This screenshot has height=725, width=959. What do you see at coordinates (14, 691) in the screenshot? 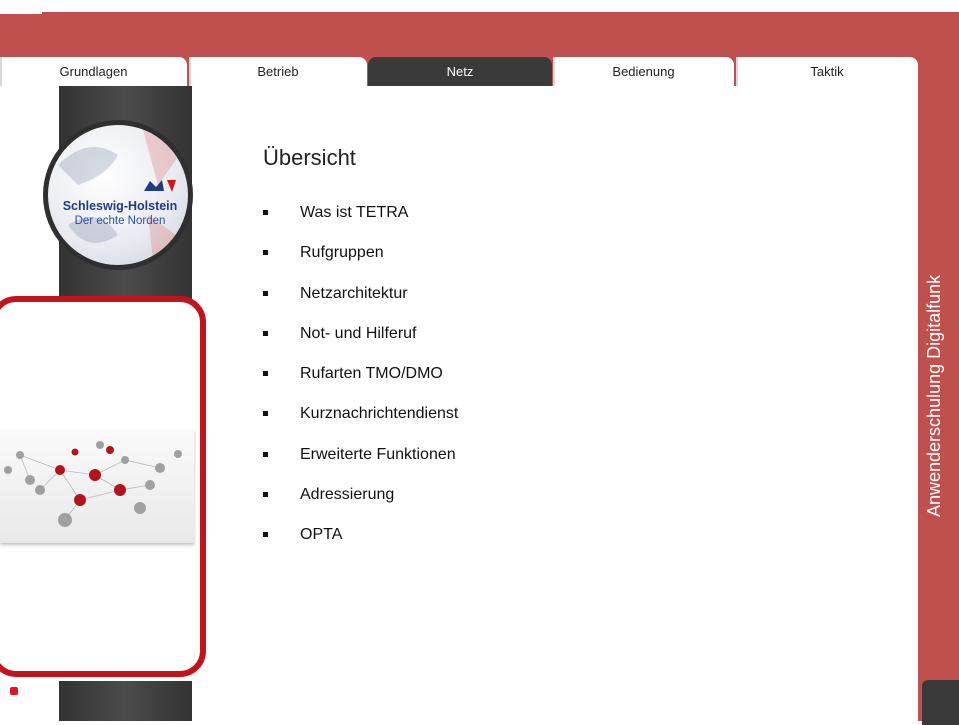
I see `red-marker` at bounding box center [14, 691].